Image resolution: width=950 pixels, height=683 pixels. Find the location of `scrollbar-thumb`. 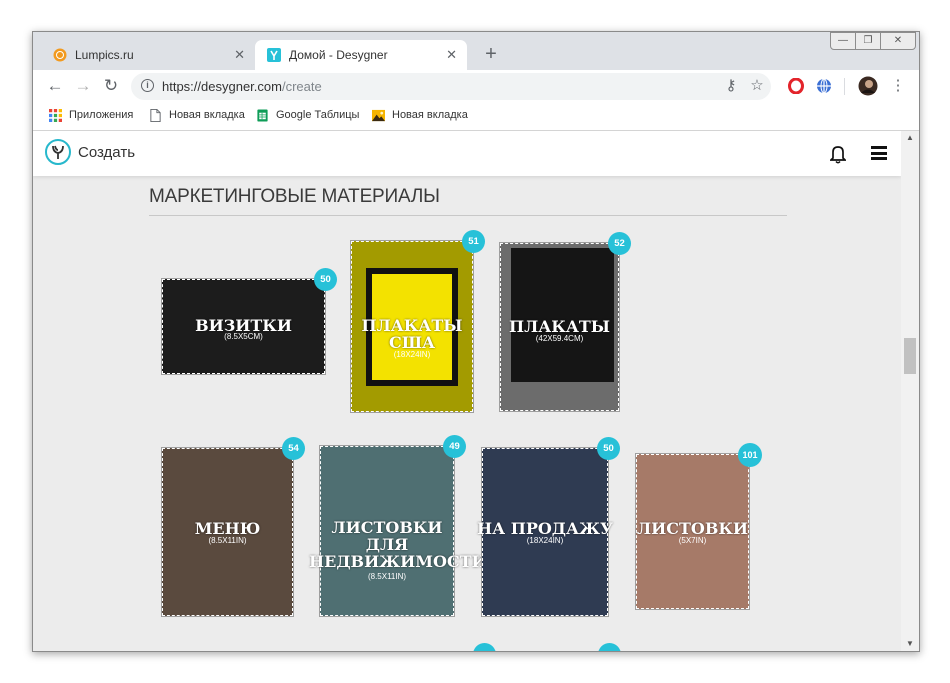

scrollbar-thumb is located at coordinates (910, 356).